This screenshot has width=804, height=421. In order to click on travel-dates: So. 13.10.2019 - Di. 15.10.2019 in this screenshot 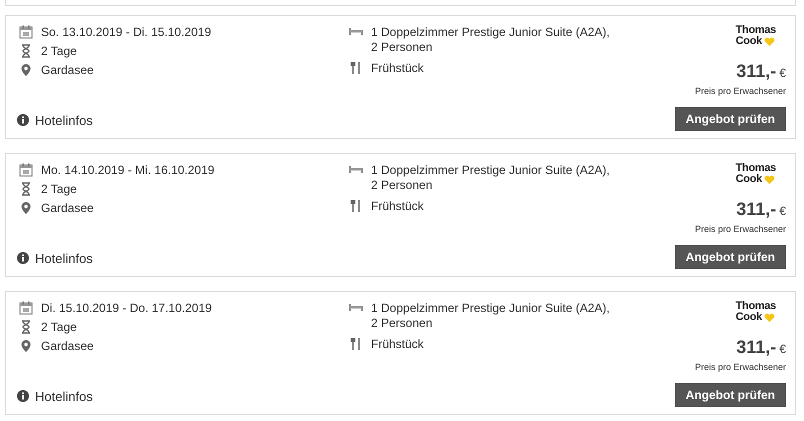, I will do `click(126, 32)`.